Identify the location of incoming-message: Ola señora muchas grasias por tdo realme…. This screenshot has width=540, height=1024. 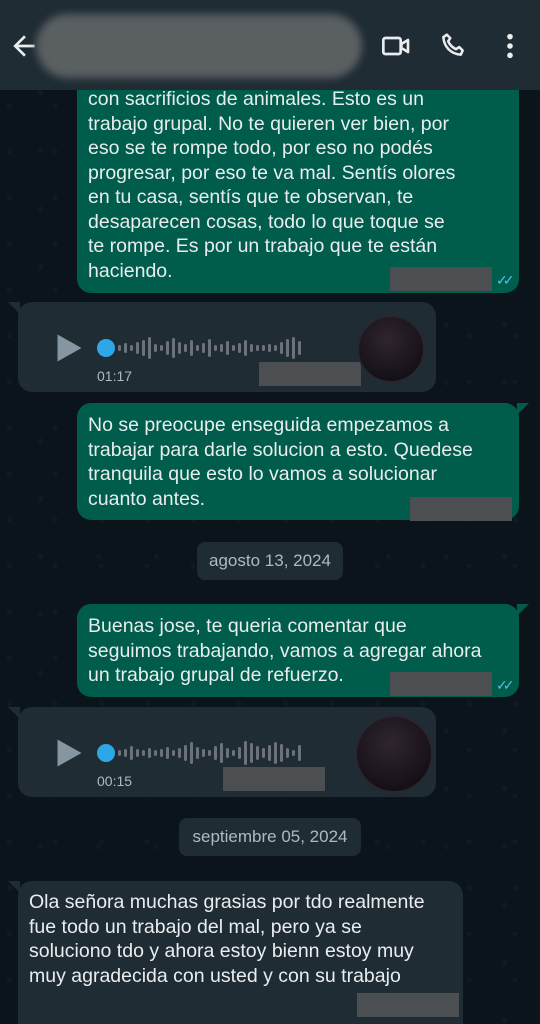
(235, 952).